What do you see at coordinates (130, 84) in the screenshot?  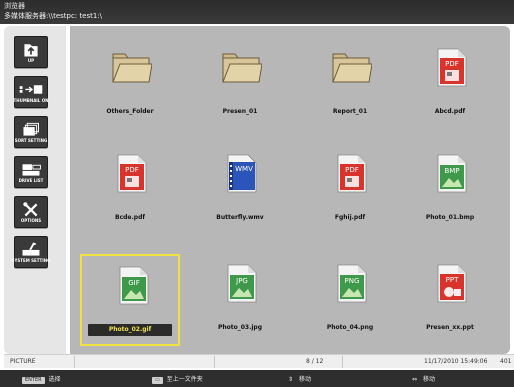 I see `file-item: Others_Folder` at bounding box center [130, 84].